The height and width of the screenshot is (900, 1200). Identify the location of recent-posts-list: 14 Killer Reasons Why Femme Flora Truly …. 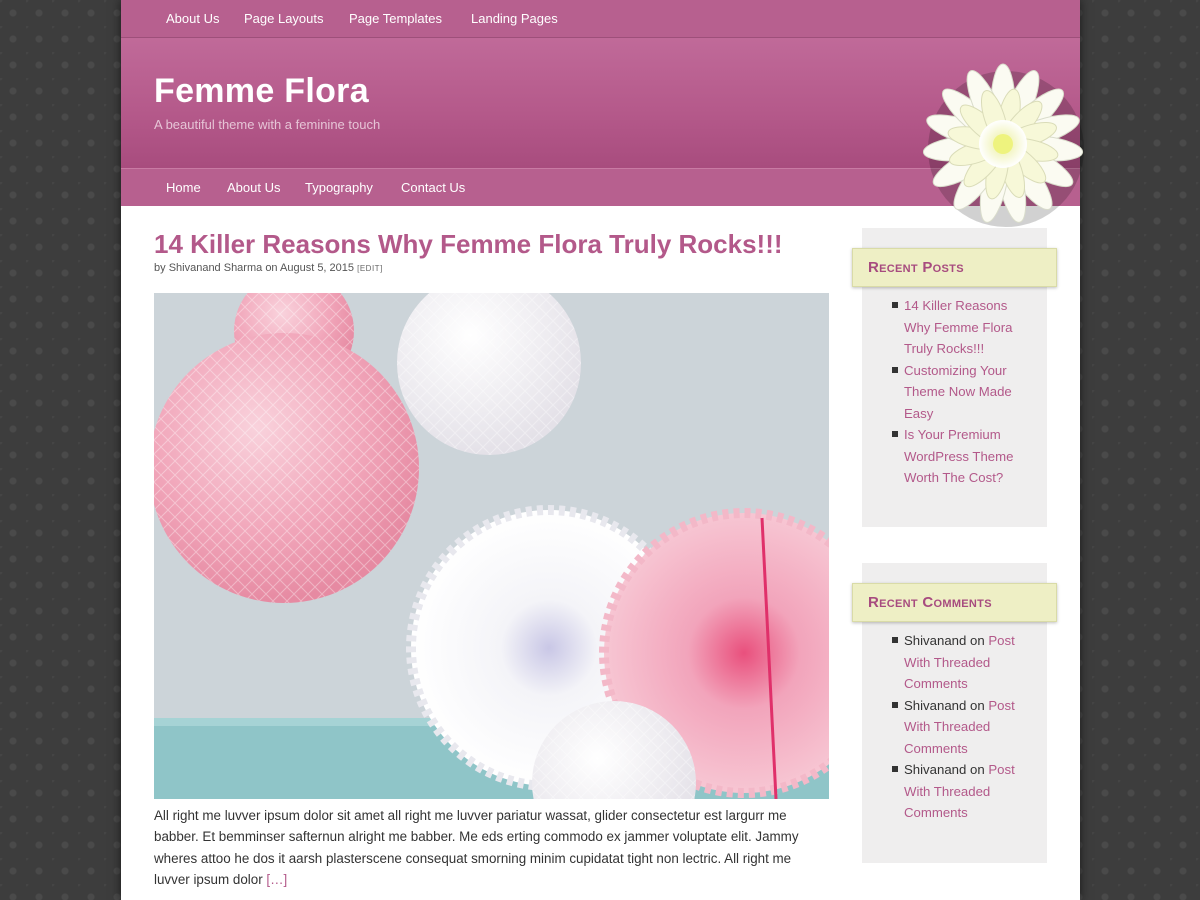
(954, 392).